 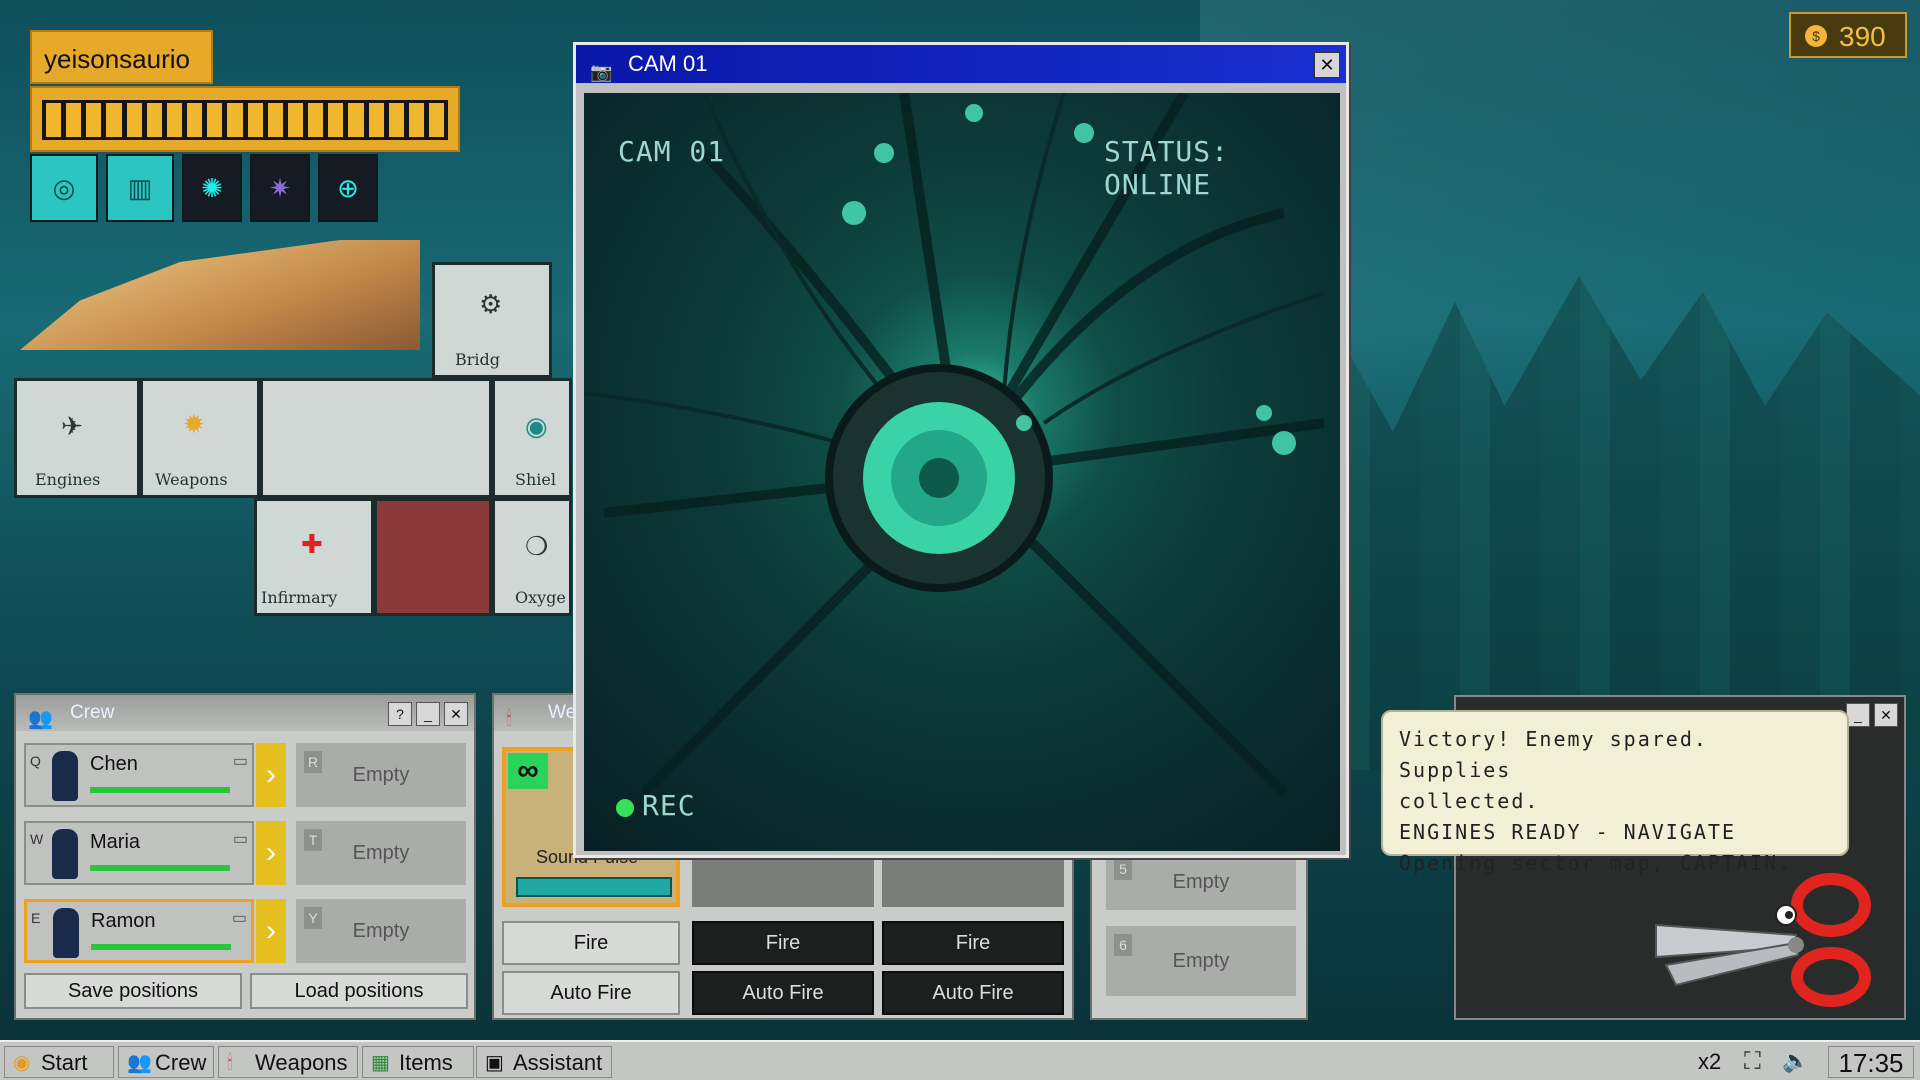 What do you see at coordinates (1553, 754) in the screenshot?
I see `dialog-line: Victory! Enemy spared. Supplies` at bounding box center [1553, 754].